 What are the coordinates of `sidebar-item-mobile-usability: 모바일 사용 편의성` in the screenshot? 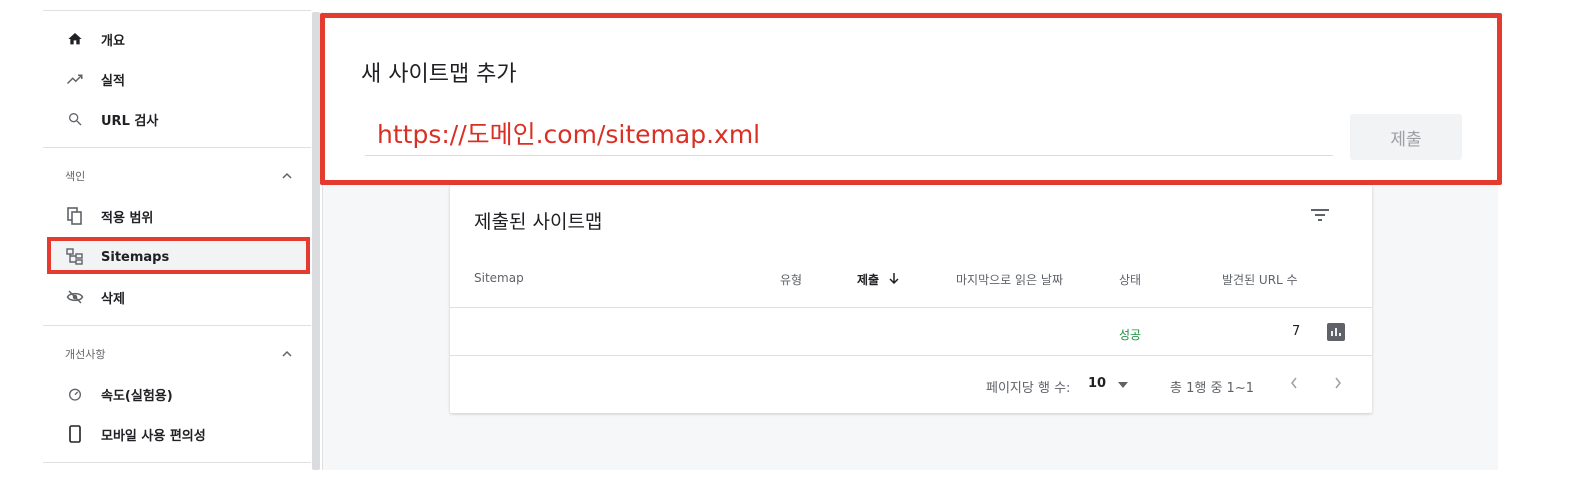 It's located at (177, 434).